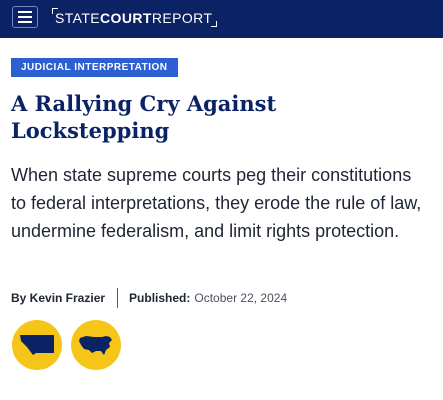 This screenshot has width=443, height=400. I want to click on menu-button, so click(25, 17).